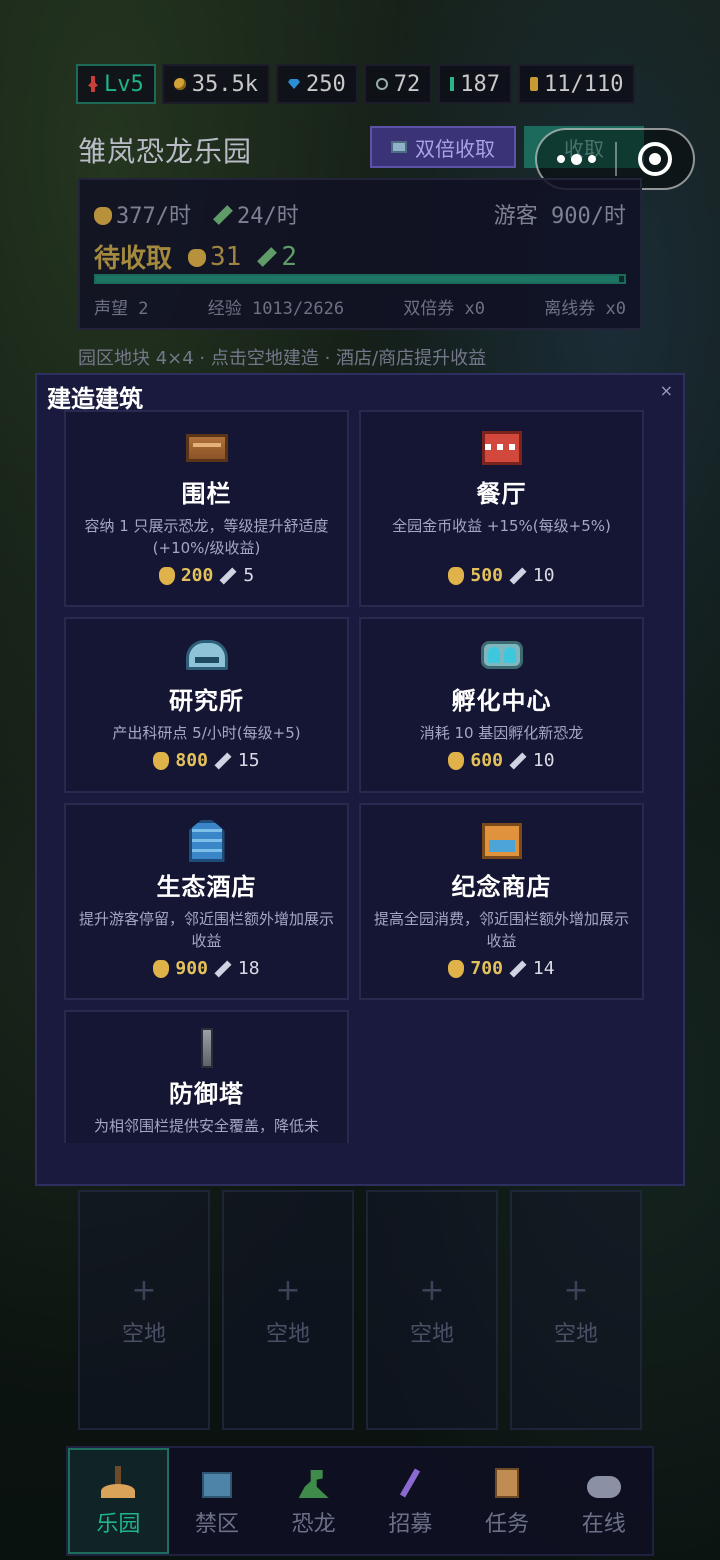 The width and height of the screenshot is (720, 1560). I want to click on capacity-icon, so click(533, 84).